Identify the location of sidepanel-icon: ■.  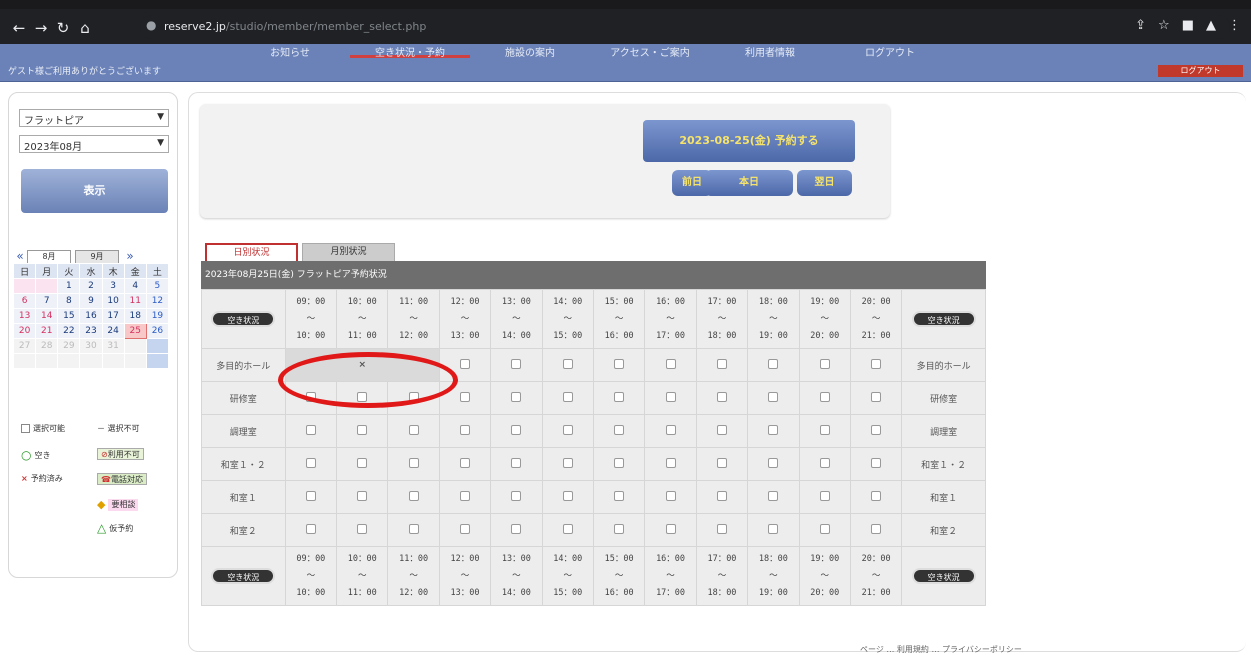
(1188, 25).